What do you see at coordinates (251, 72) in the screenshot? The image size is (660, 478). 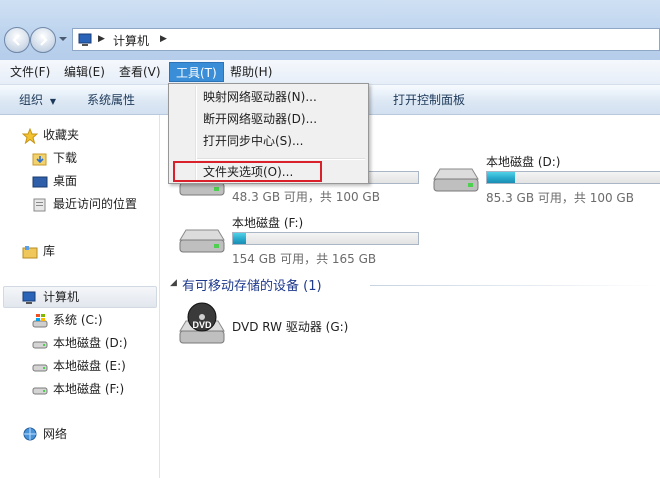 I see `menu-help: 帮助(H)` at bounding box center [251, 72].